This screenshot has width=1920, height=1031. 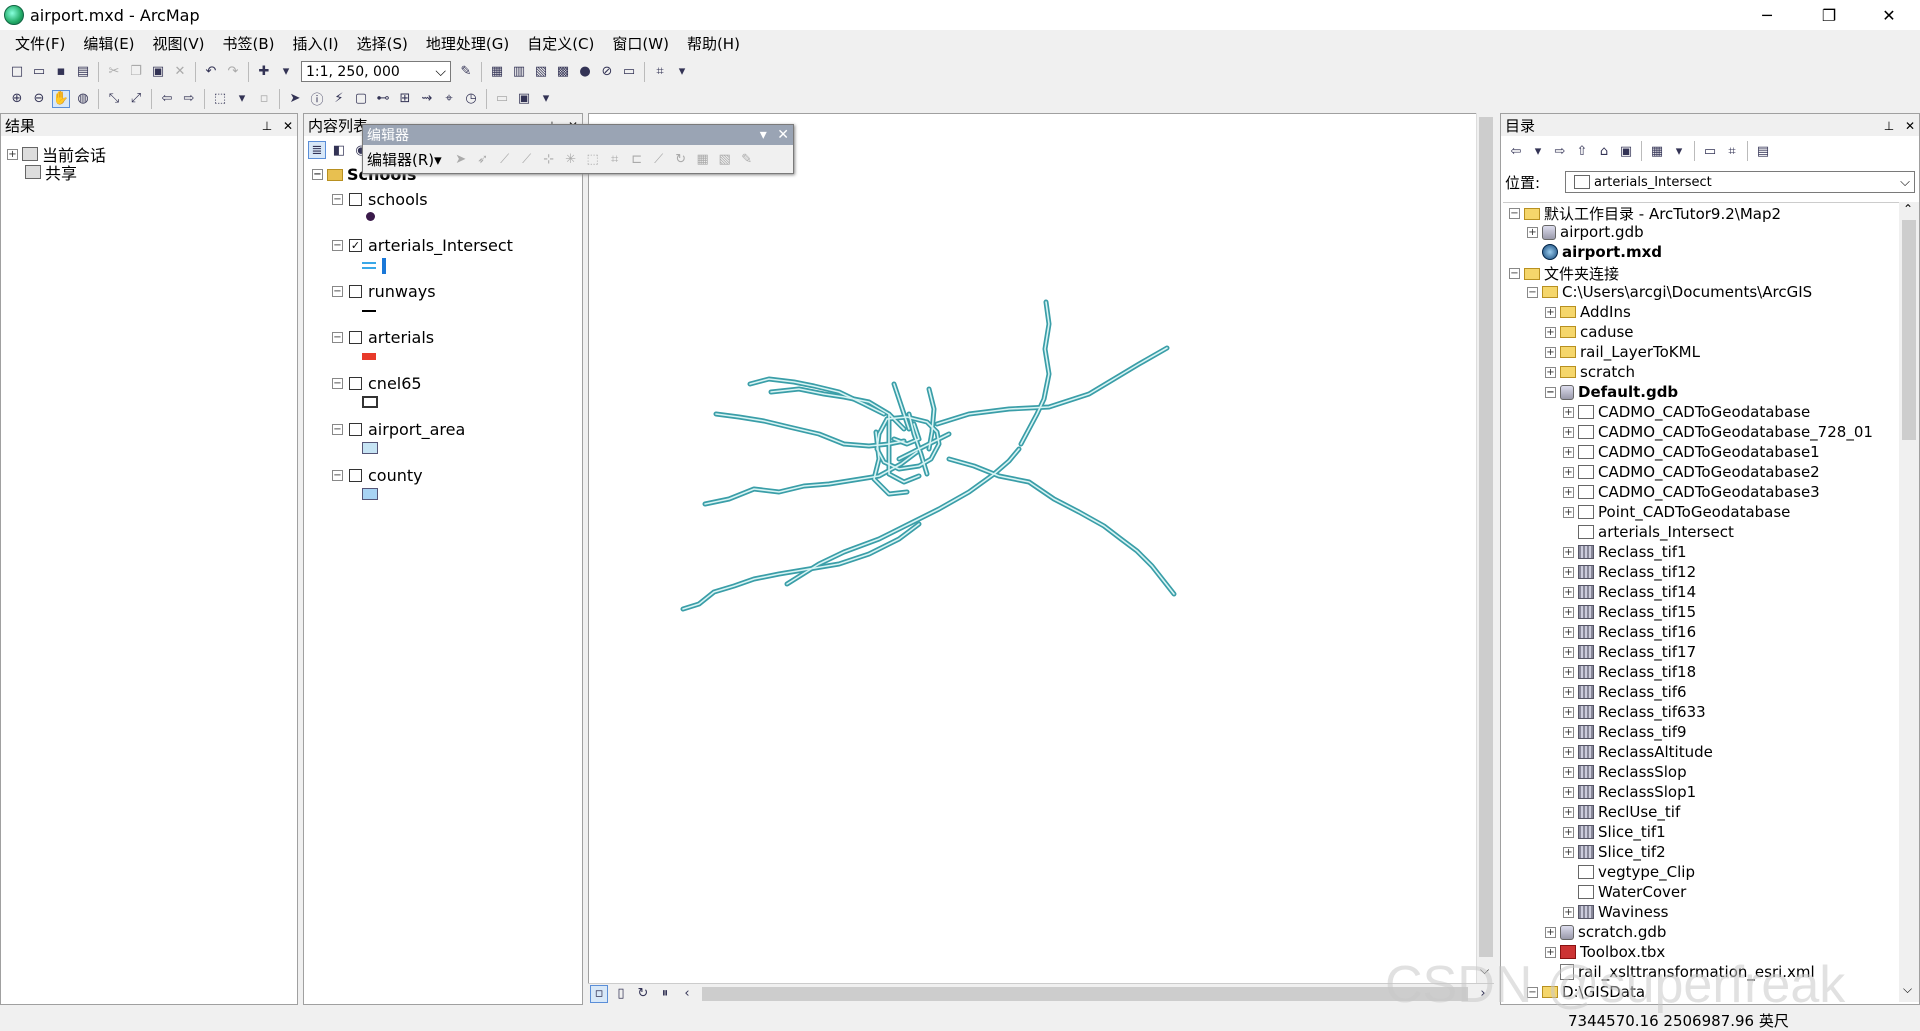 What do you see at coordinates (578, 135) in the screenshot?
I see `editor-toolbar-titlebar: 编辑器 ▾ ✕` at bounding box center [578, 135].